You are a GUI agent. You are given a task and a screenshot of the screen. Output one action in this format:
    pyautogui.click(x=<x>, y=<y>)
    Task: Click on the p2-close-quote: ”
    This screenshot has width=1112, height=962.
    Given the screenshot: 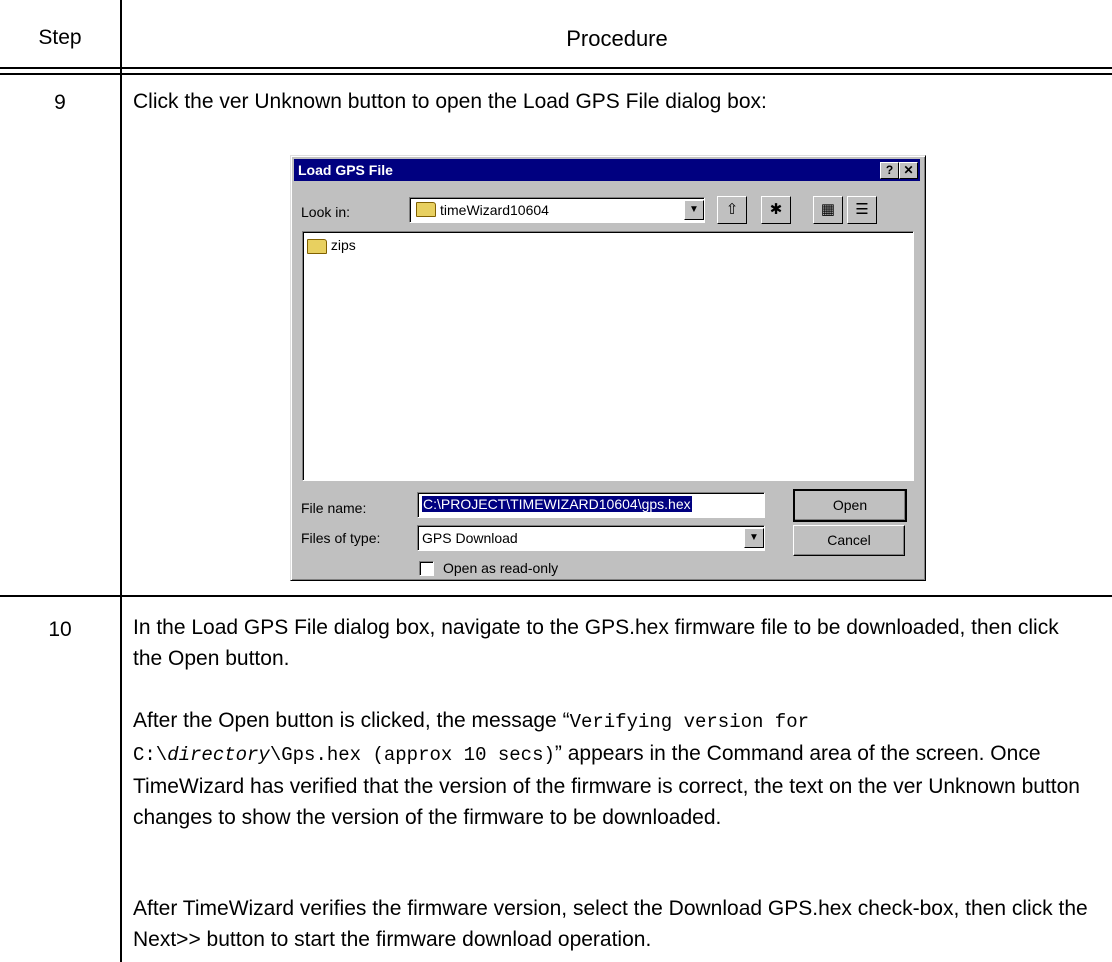 What is the action you would take?
    pyautogui.click(x=558, y=753)
    